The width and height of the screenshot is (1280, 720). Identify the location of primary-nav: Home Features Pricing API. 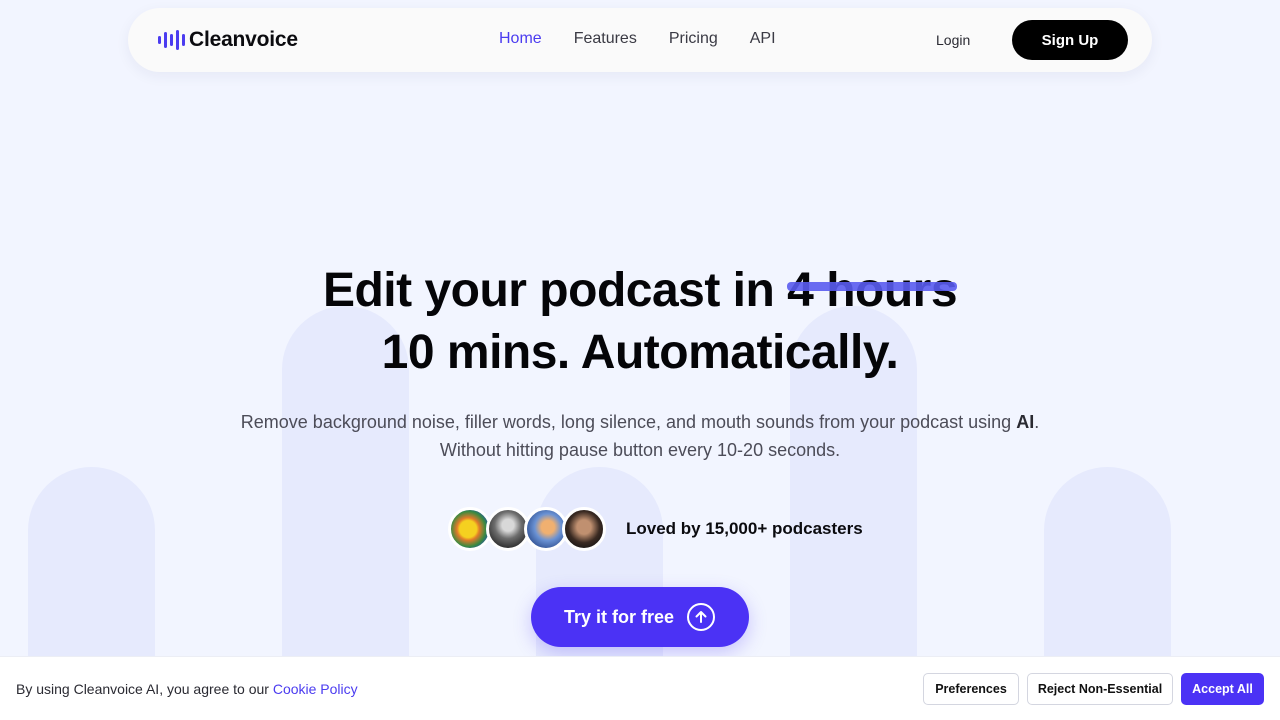
(637, 39).